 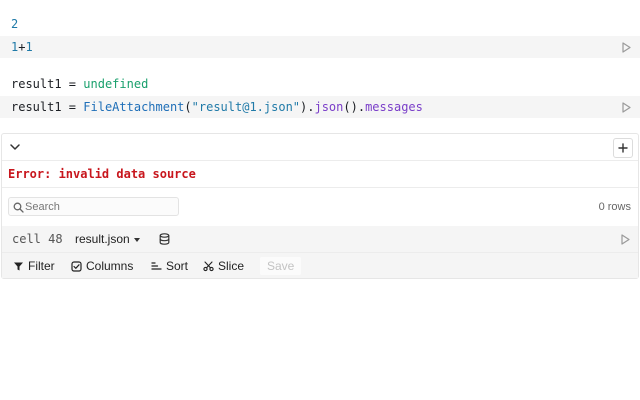 I want to click on filter-button: Filter, so click(x=34, y=266).